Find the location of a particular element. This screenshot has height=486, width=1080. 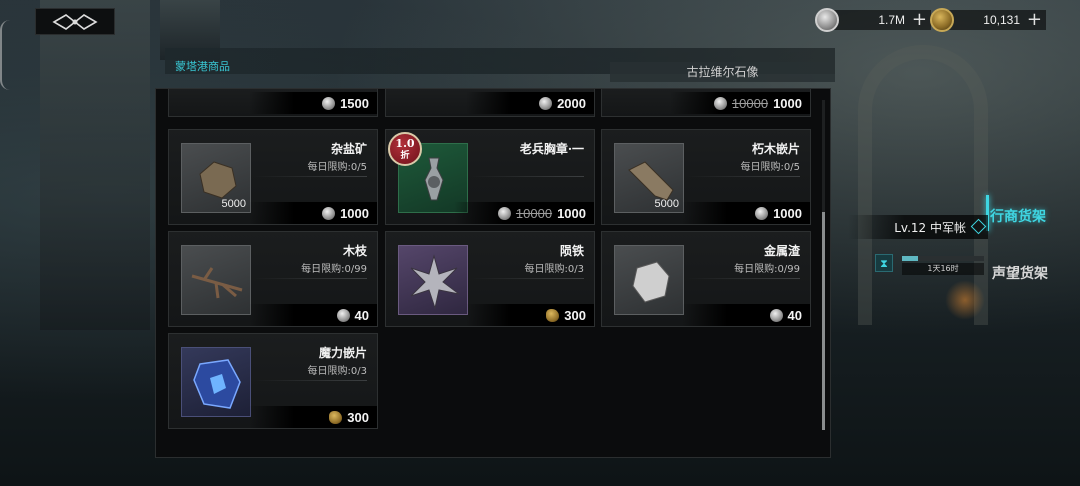

menu-logo-button is located at coordinates (75, 21).